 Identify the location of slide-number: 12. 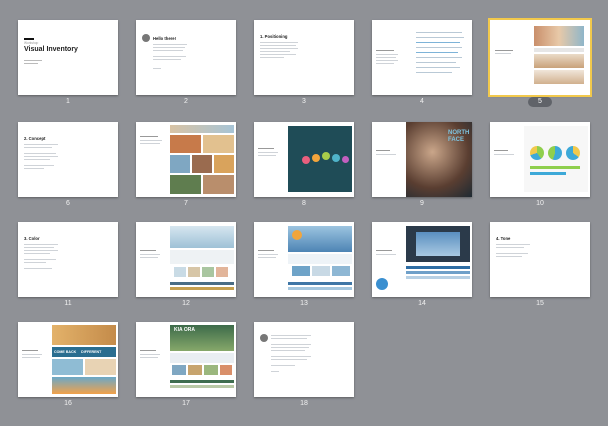
(186, 303).